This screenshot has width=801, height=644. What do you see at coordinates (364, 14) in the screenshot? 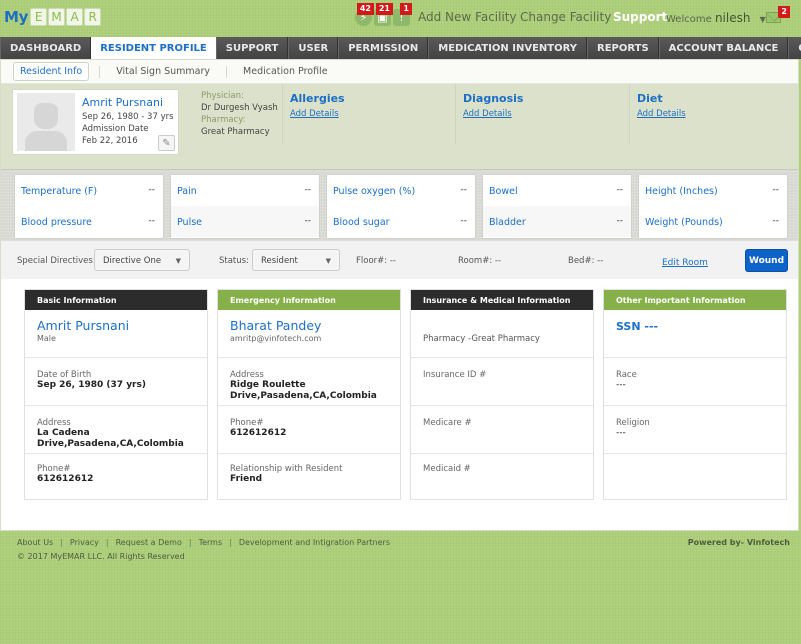
I see `activity-icon: ⚡ 42` at bounding box center [364, 14].